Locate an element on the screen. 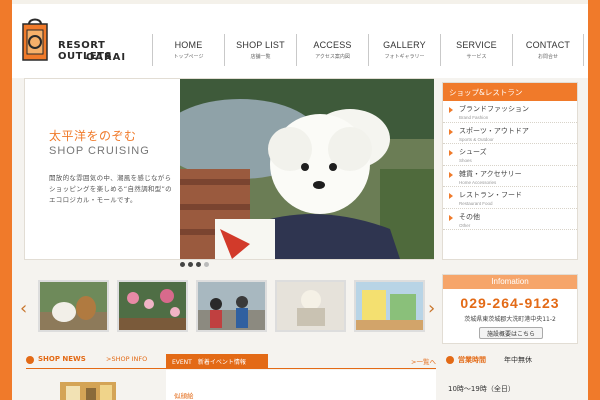 The image size is (600, 400). nav-sublabel: 店舗一覧 is located at coordinates (260, 57).